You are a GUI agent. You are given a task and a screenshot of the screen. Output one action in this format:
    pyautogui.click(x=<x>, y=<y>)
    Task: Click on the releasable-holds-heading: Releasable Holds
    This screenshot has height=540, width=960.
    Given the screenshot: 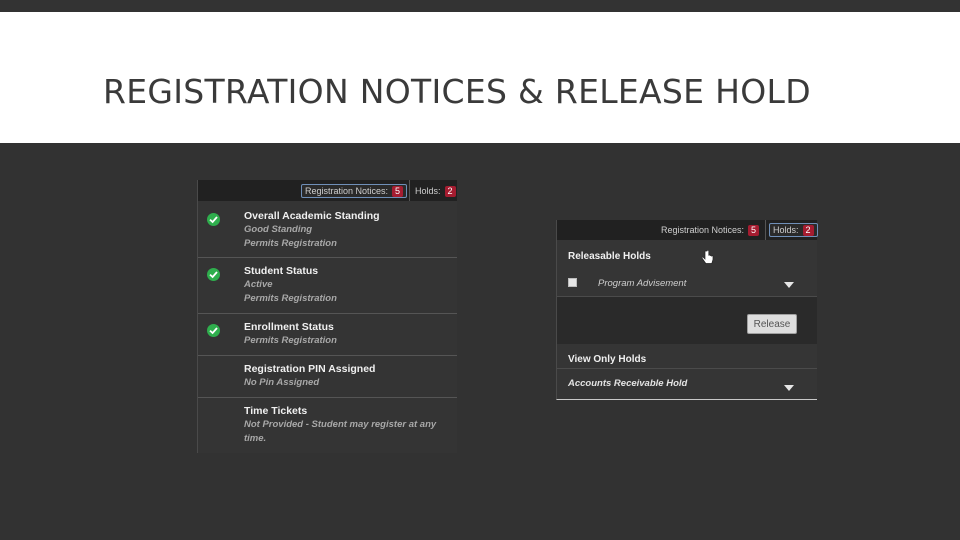 What is the action you would take?
    pyautogui.click(x=609, y=256)
    